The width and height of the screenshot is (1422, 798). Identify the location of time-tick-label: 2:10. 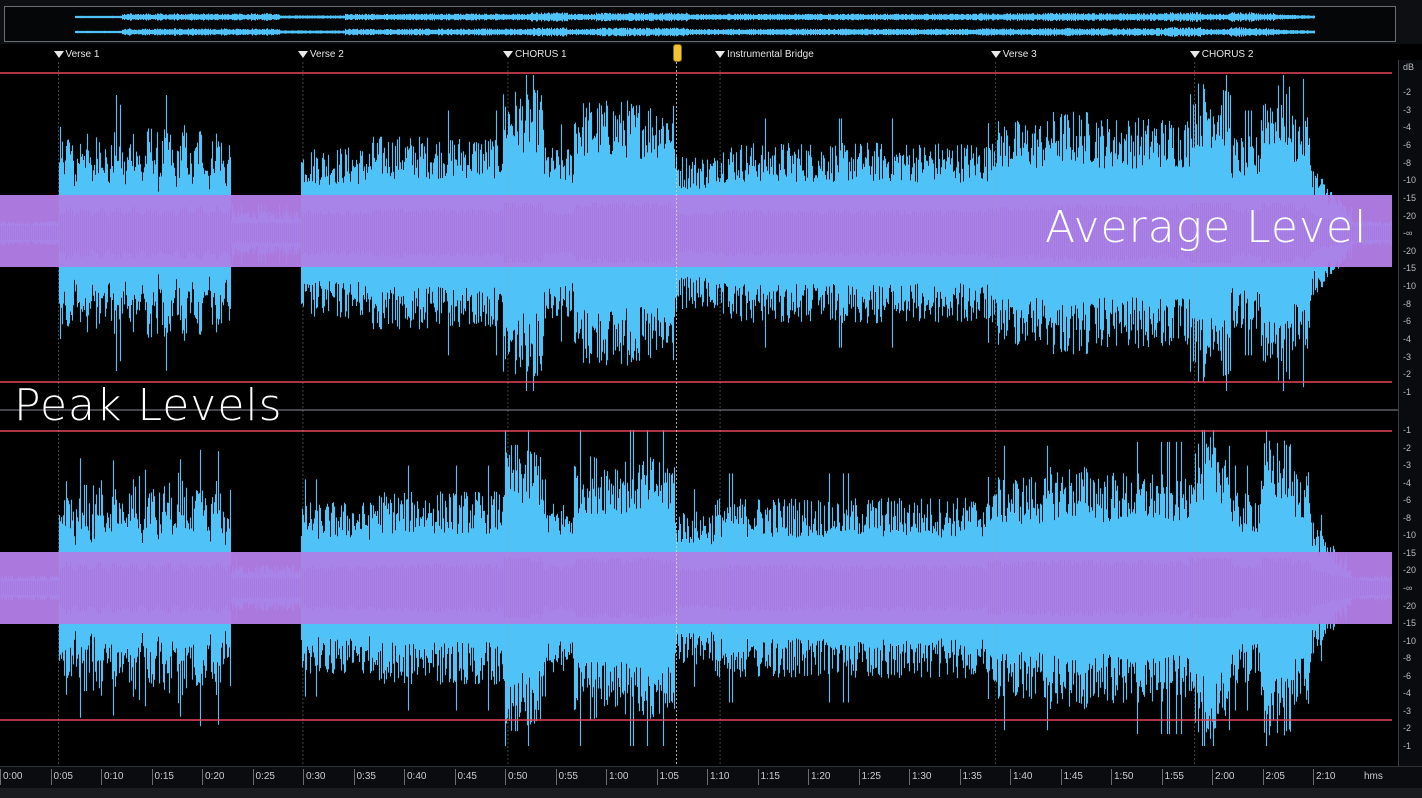
(1324, 777).